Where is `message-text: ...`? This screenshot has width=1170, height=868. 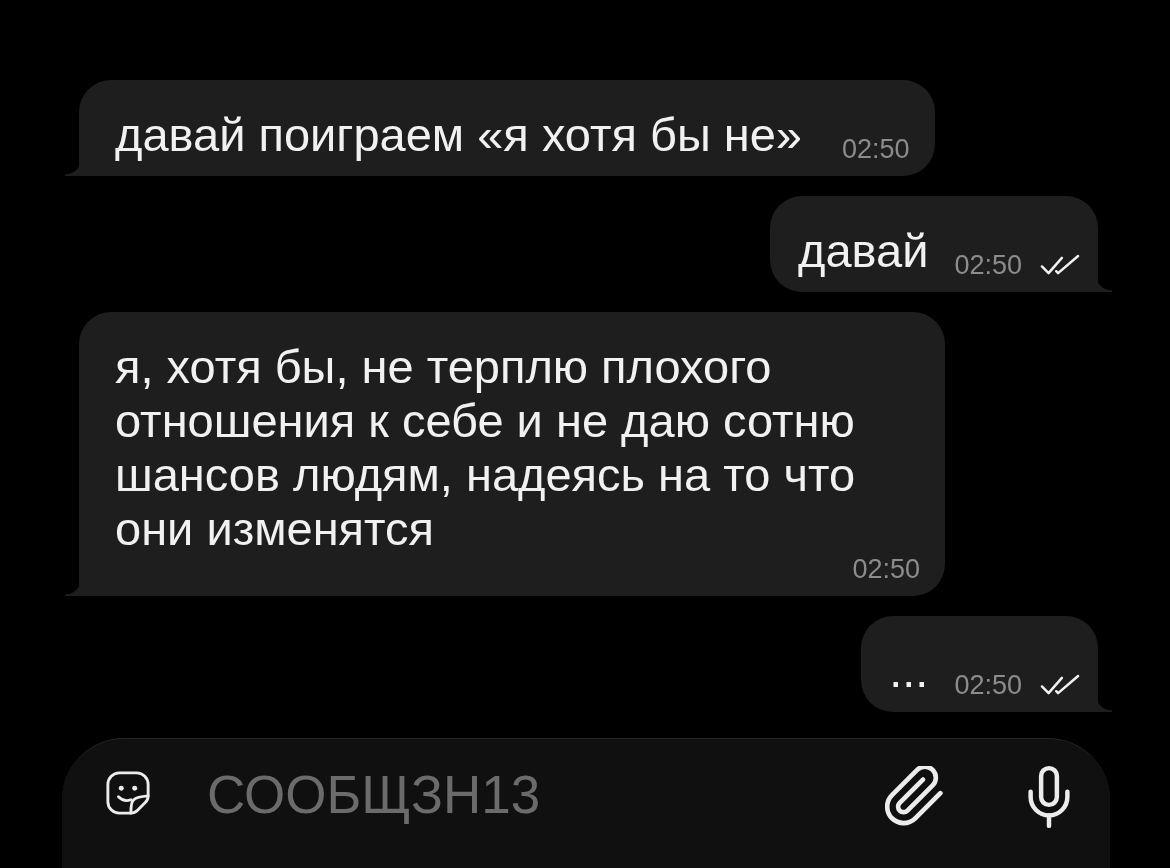 message-text: ... is located at coordinates (909, 671).